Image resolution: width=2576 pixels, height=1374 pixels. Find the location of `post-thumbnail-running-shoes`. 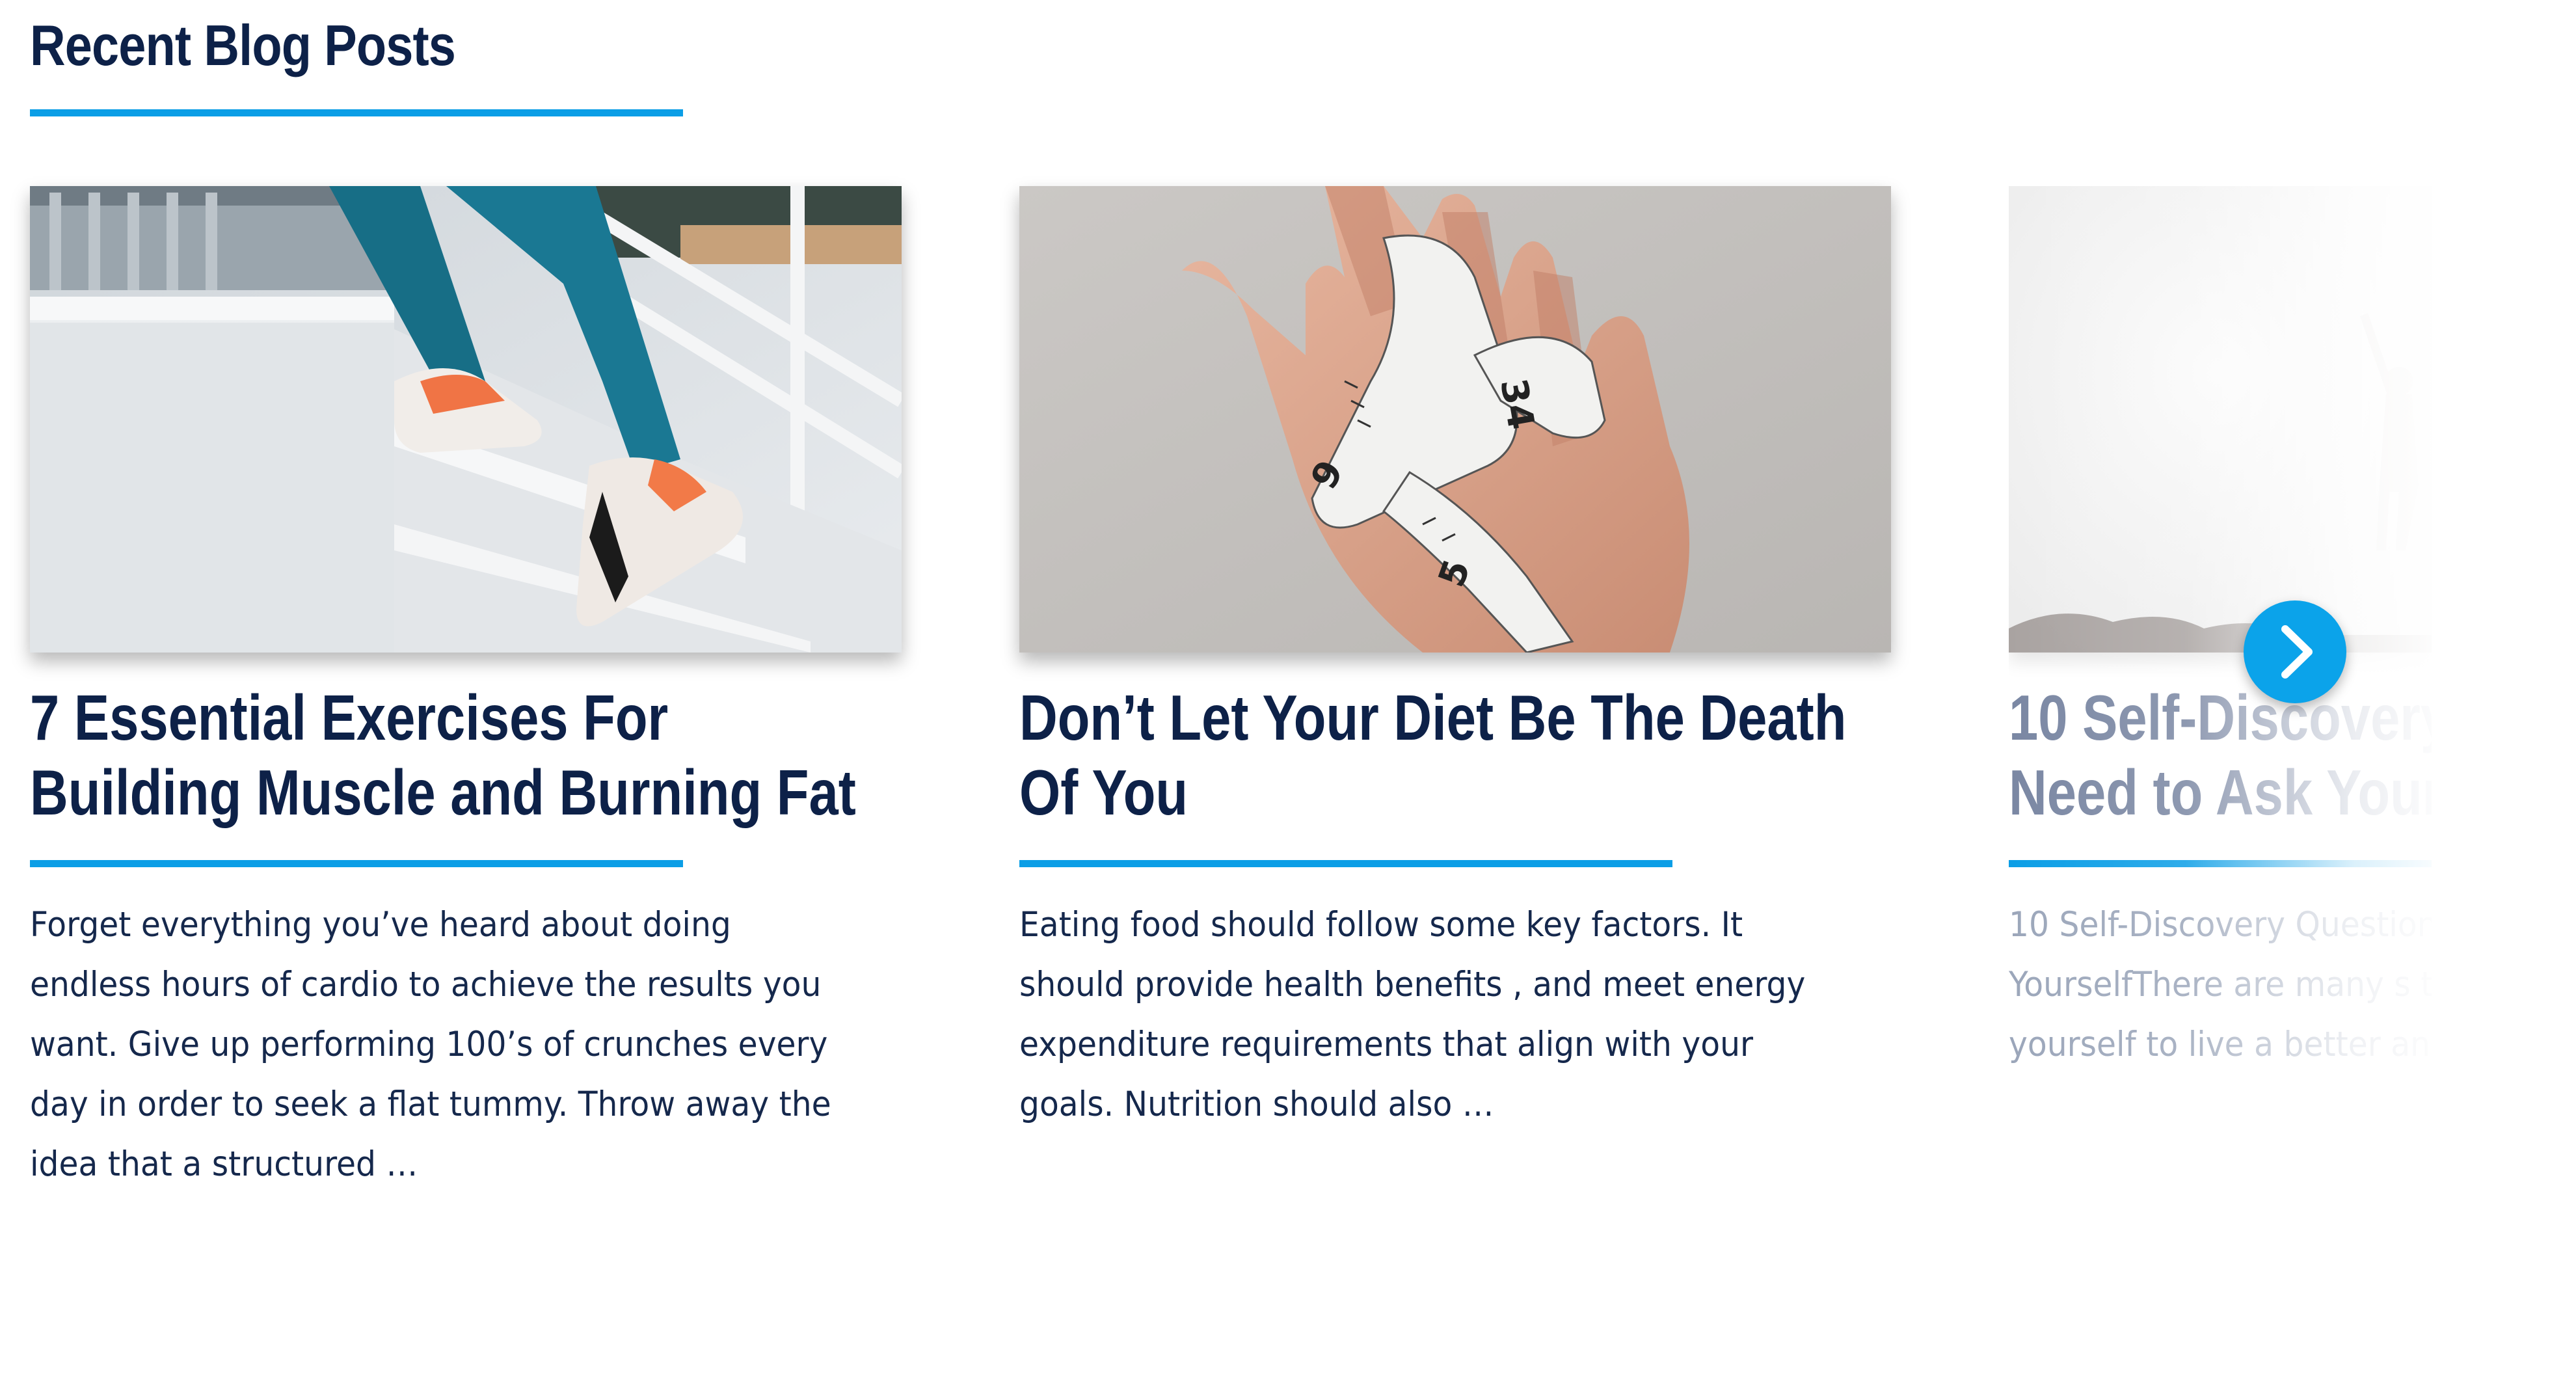

post-thumbnail-running-shoes is located at coordinates (466, 419).